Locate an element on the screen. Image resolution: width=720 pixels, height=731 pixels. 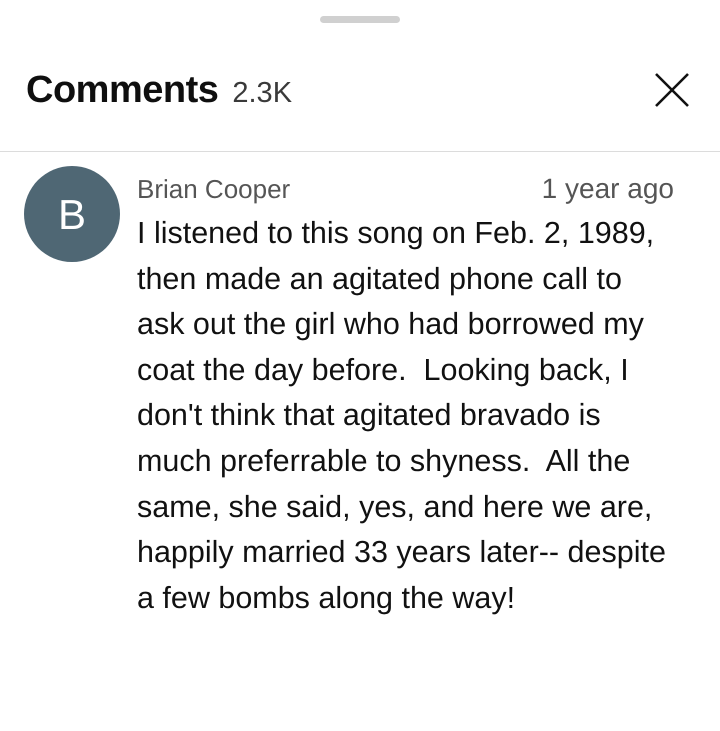
author-name: Brian Cooper is located at coordinates (213, 189).